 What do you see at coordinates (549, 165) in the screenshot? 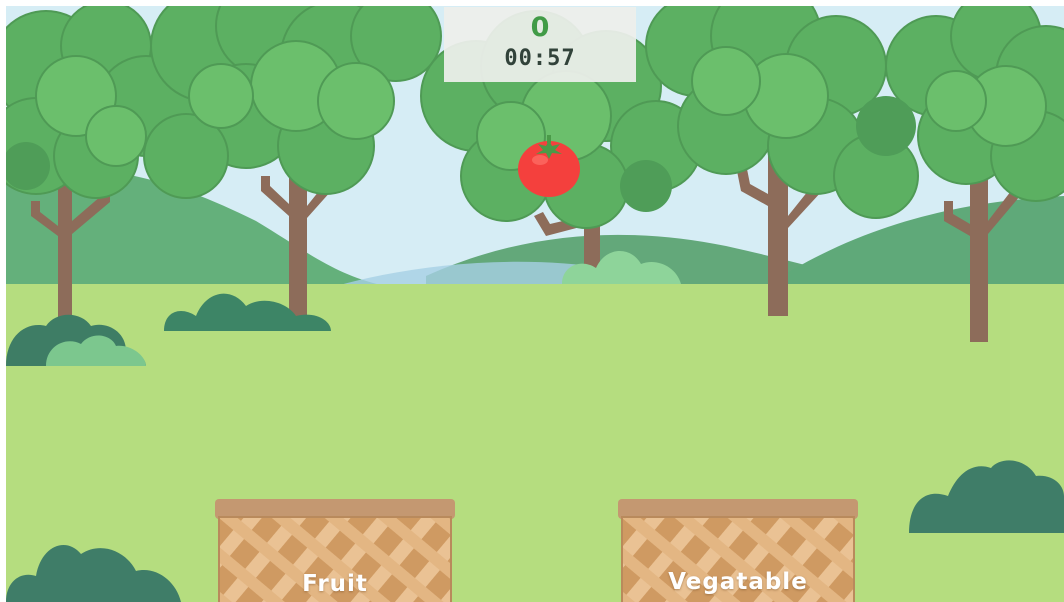
I see `tomato-icon` at bounding box center [549, 165].